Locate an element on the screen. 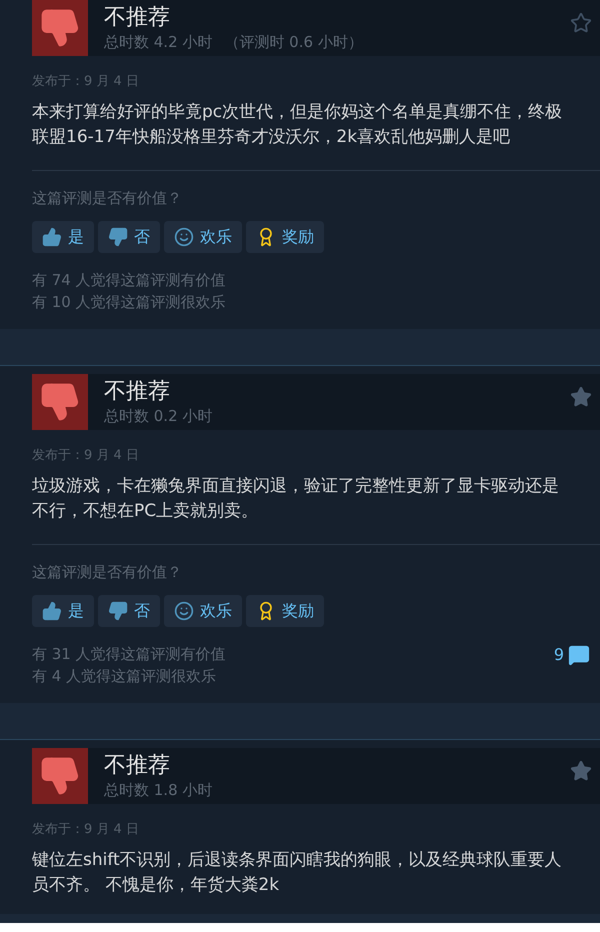  review-text: 本来打算给好评的毕竟pc次世代，但是你妈这个名单是真绷不住，终极联盟16-17年快船没格里芬奇才没沃尔，2k喜欢乱他妈删人是吧 is located at coordinates (298, 124).